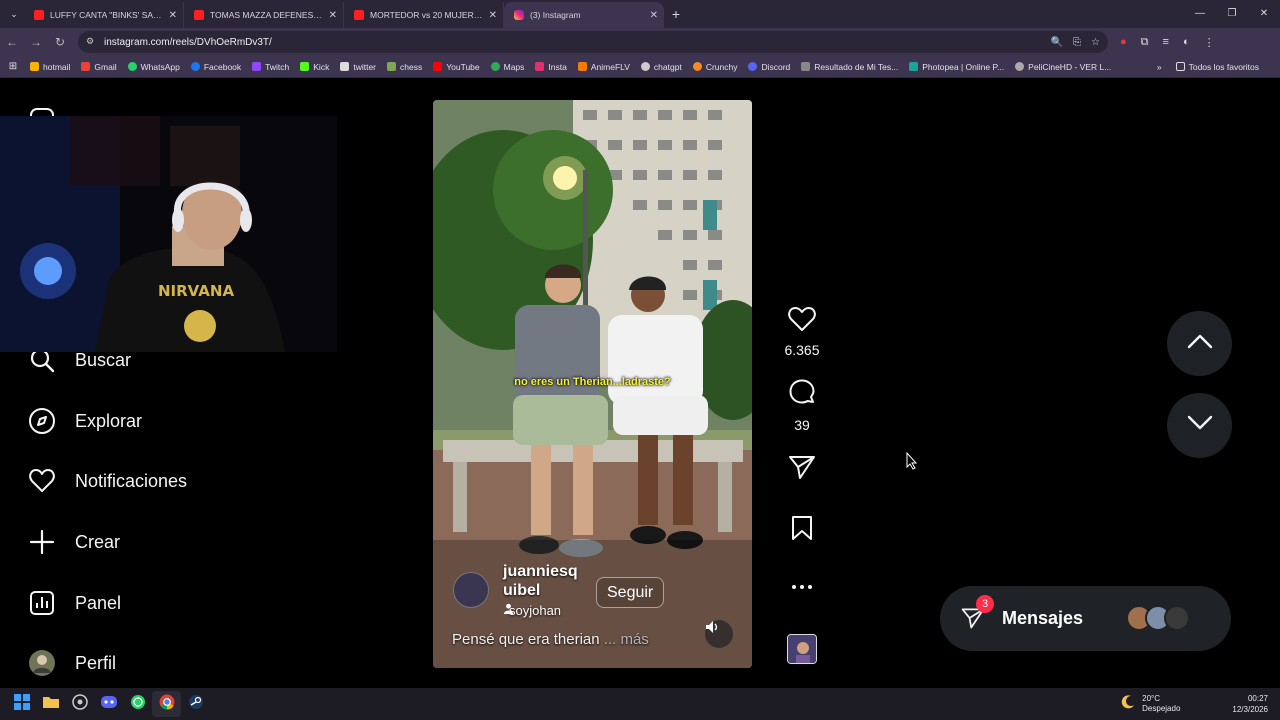  What do you see at coordinates (50, 704) in the screenshot?
I see `file-explorer-button` at bounding box center [50, 704].